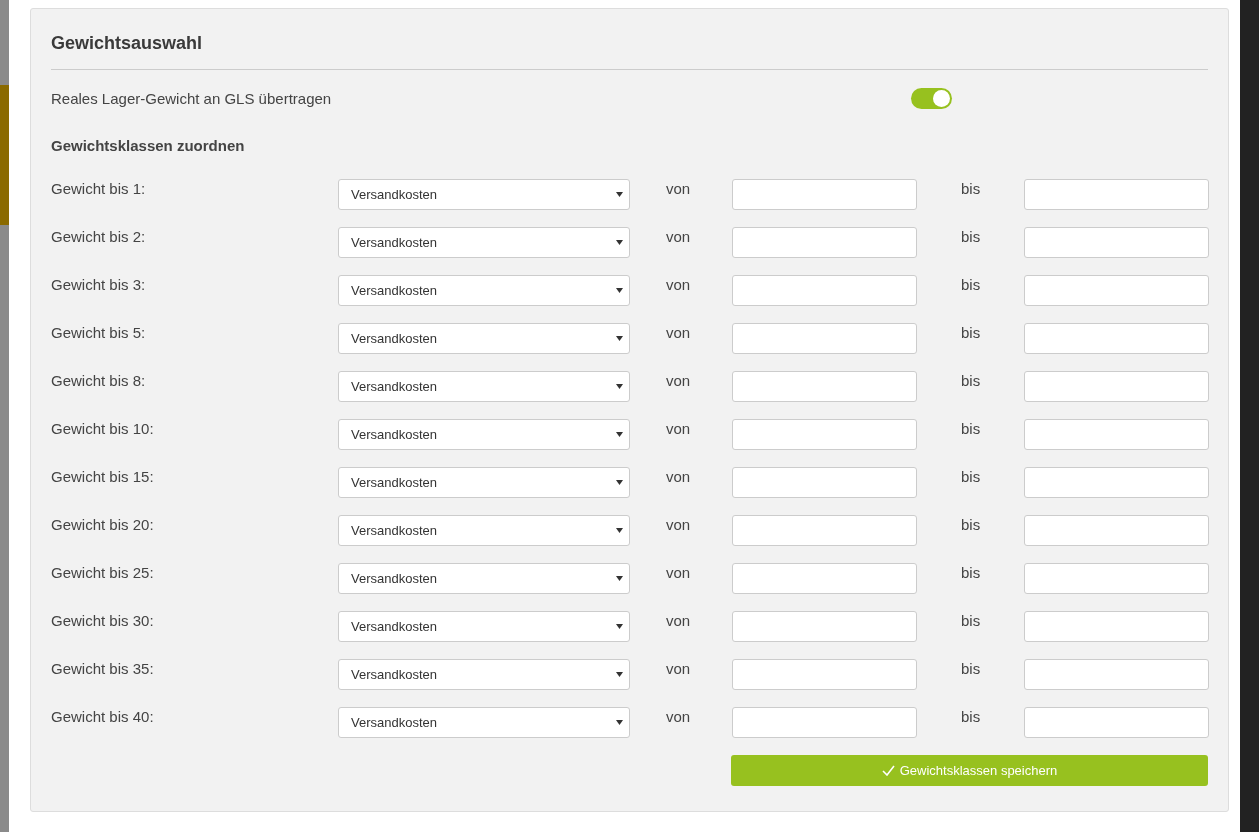  What do you see at coordinates (127, 43) in the screenshot?
I see `panel-title: Gewichtsauswahl` at bounding box center [127, 43].